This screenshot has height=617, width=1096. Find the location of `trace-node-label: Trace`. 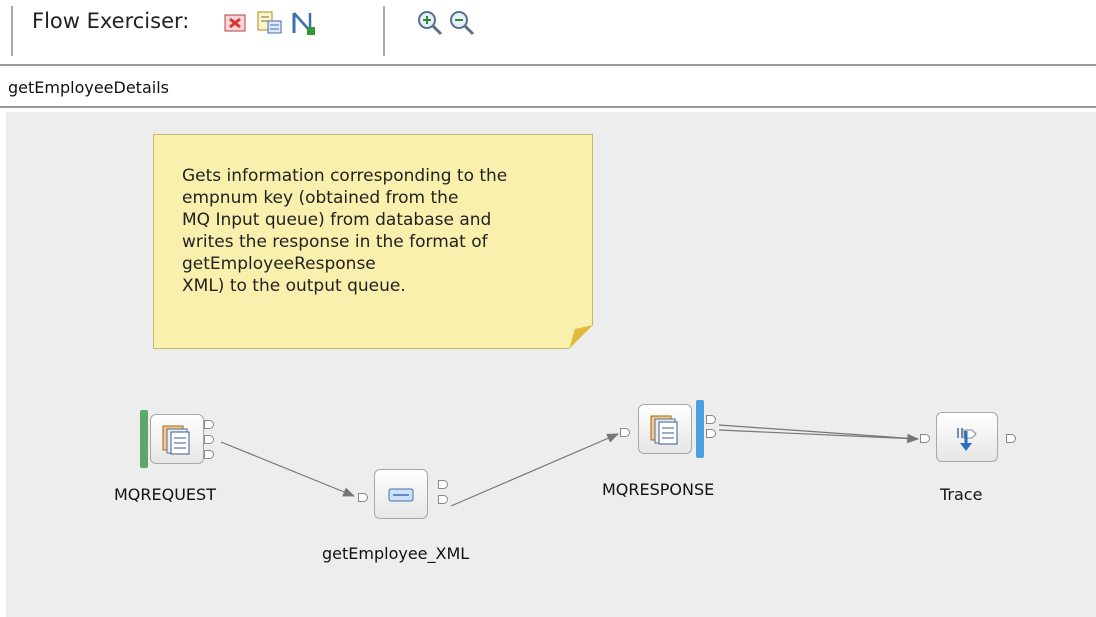

trace-node-label: Trace is located at coordinates (961, 494).